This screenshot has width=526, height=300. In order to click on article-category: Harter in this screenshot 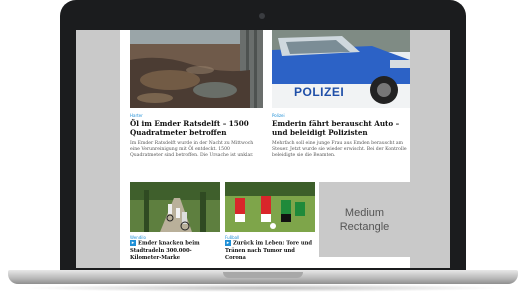, I will do `click(136, 115)`.